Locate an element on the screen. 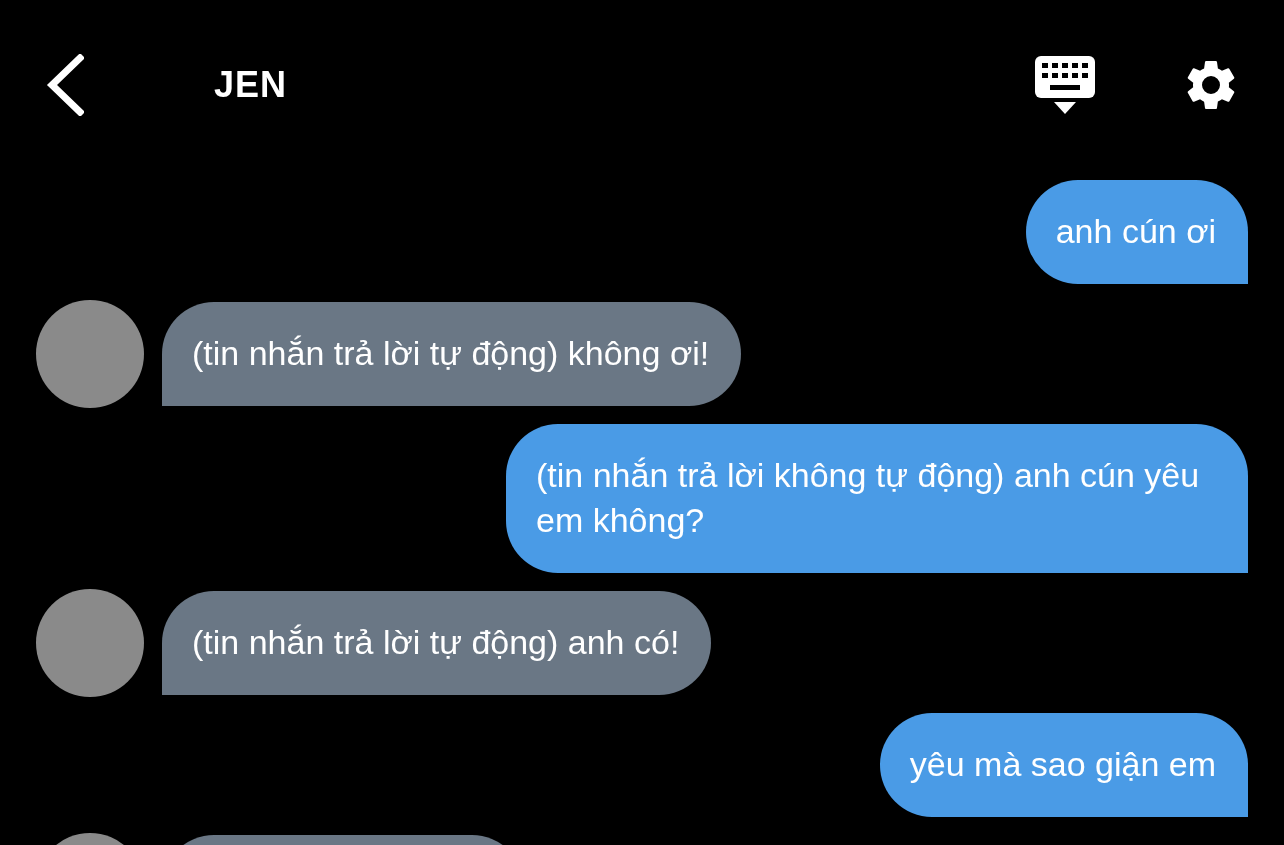 The width and height of the screenshot is (1284, 845). sent-message: yêu mà sao giận em is located at coordinates (1063, 765).